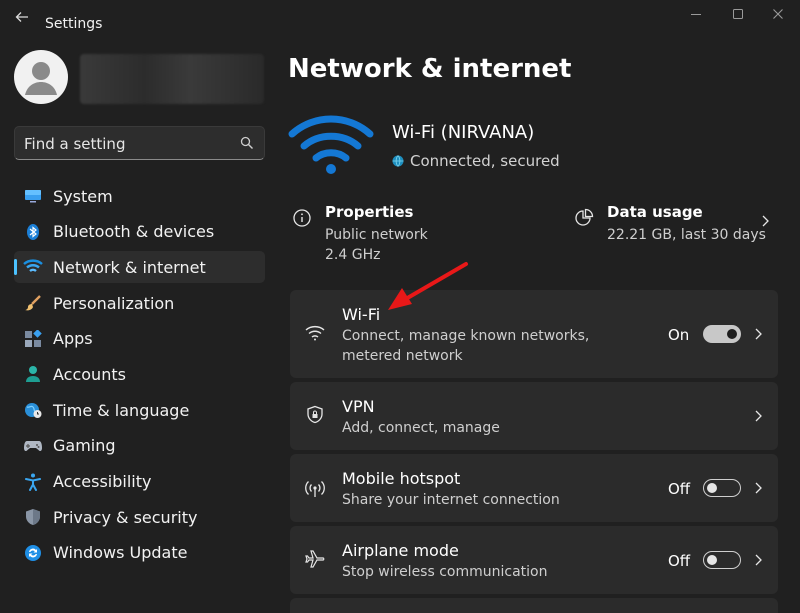 The height and width of the screenshot is (613, 800). I want to click on sidebar-item-personalization: Personalization, so click(139, 303).